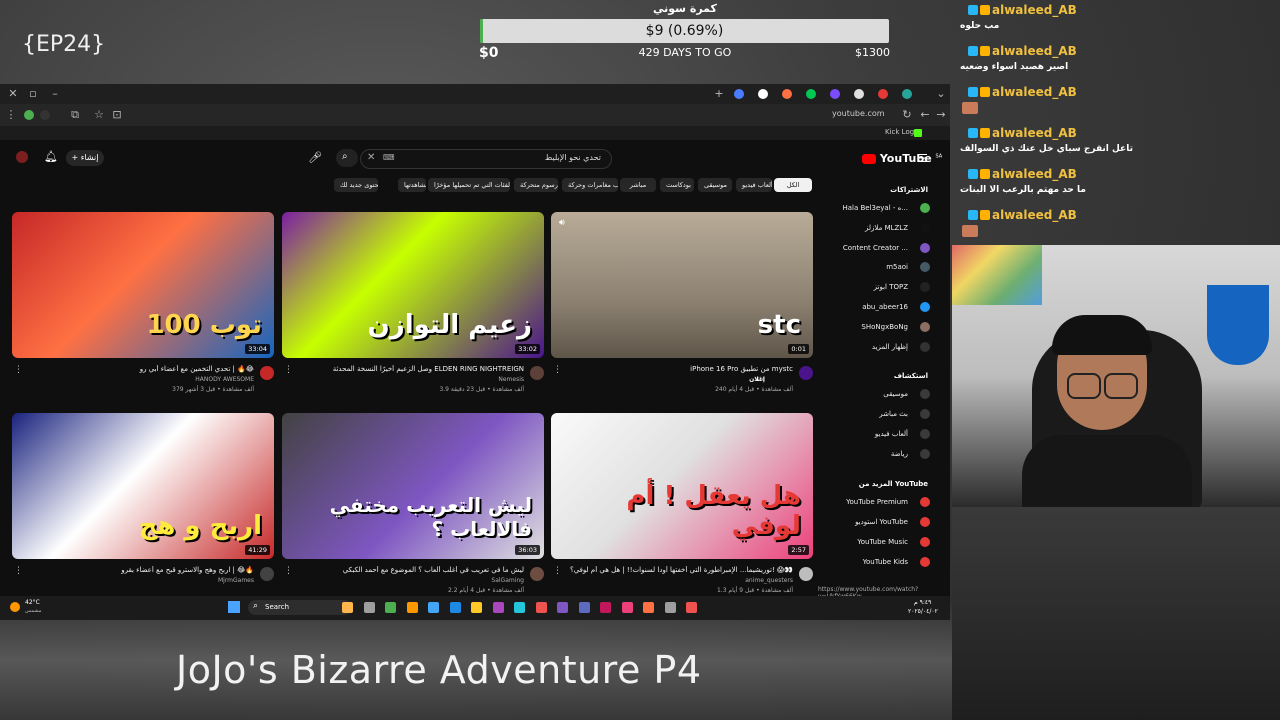  What do you see at coordinates (925, 114) in the screenshot?
I see `forward-icon: ←` at bounding box center [925, 114].